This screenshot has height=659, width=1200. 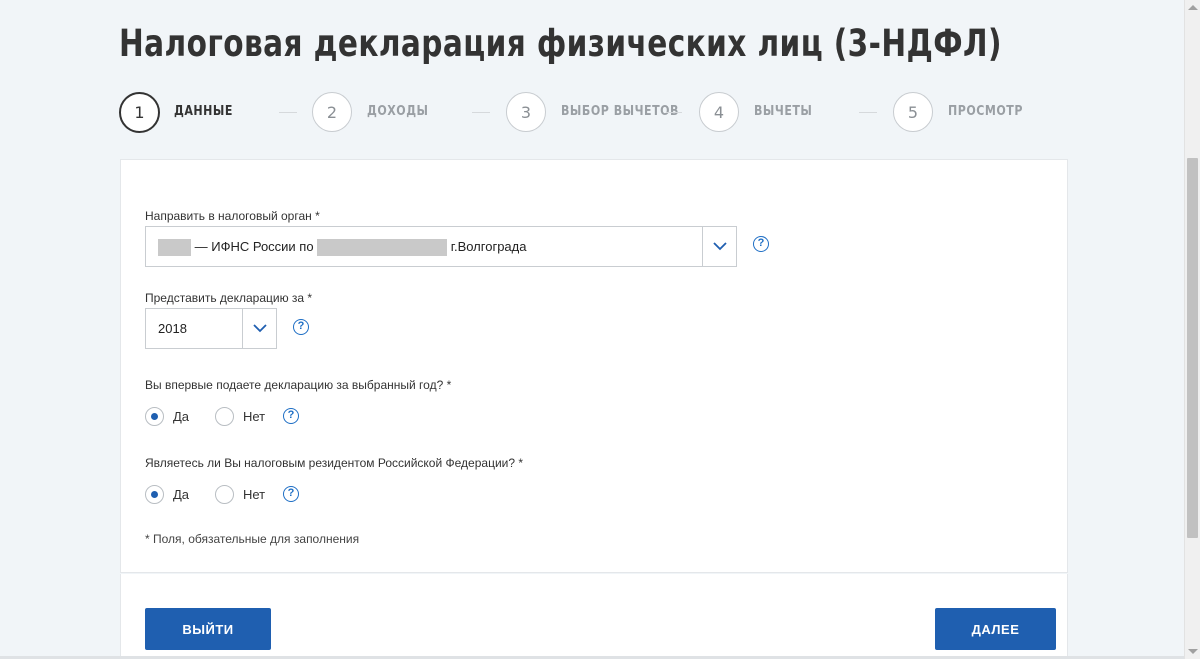 I want to click on first-time-no-radio, so click(x=224, y=416).